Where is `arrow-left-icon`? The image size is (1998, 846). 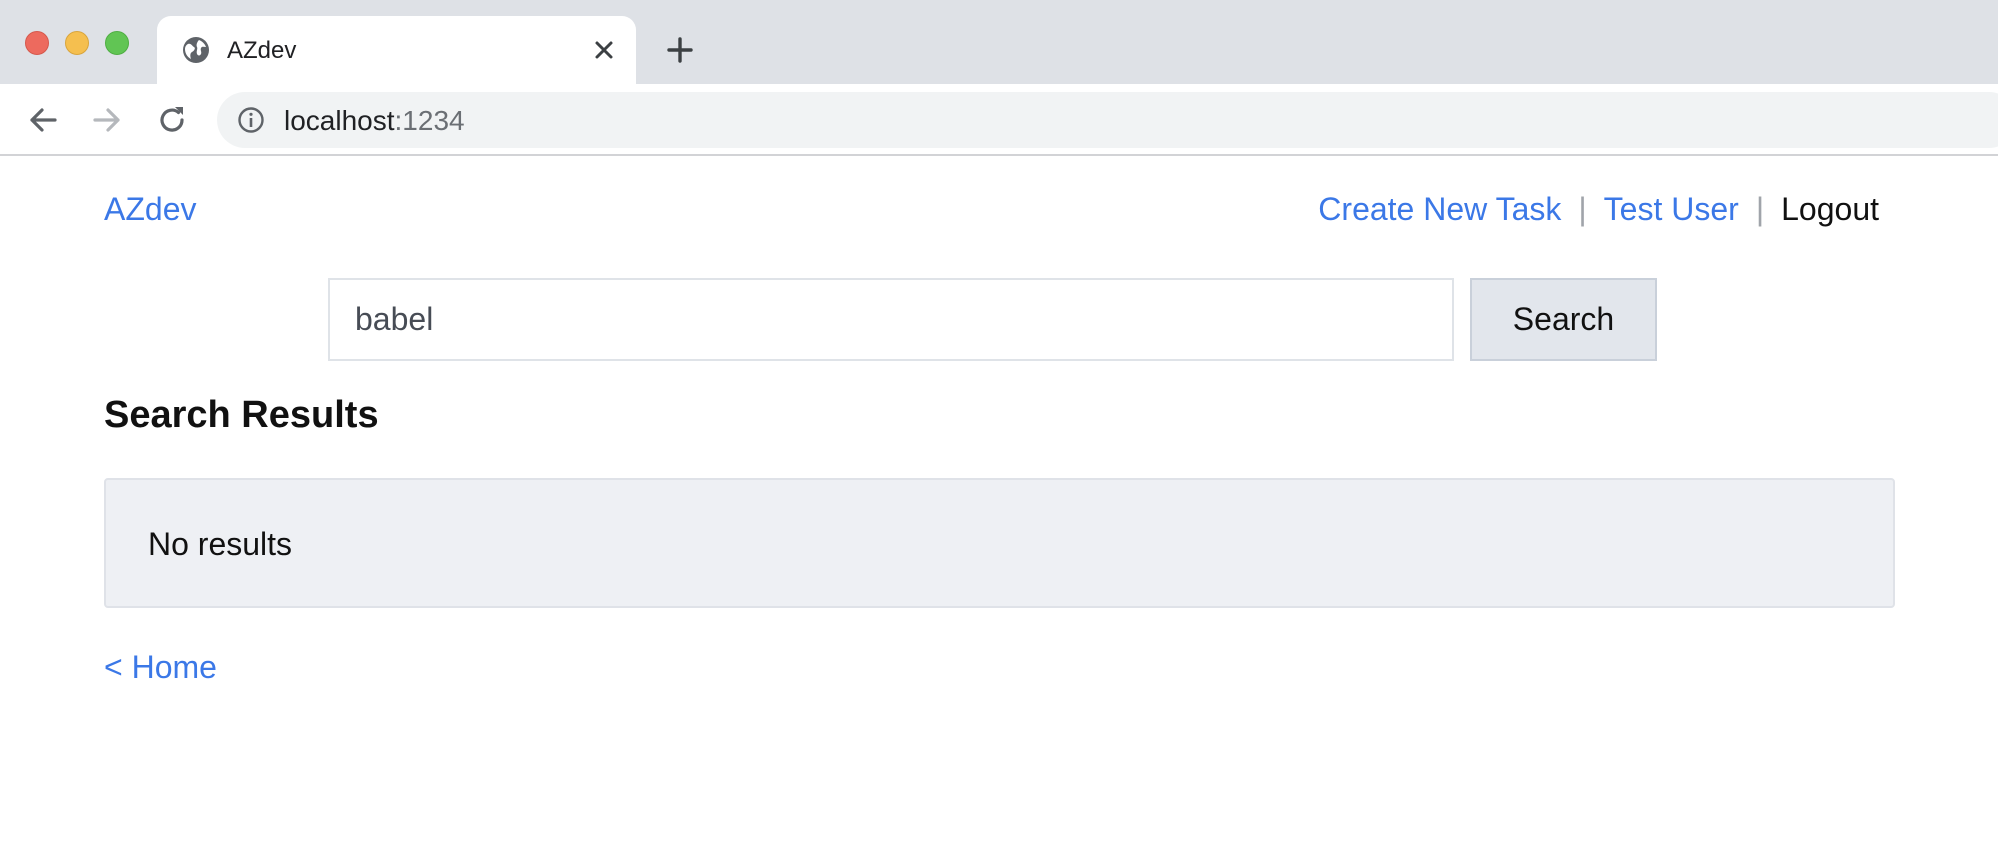 arrow-left-icon is located at coordinates (43, 120).